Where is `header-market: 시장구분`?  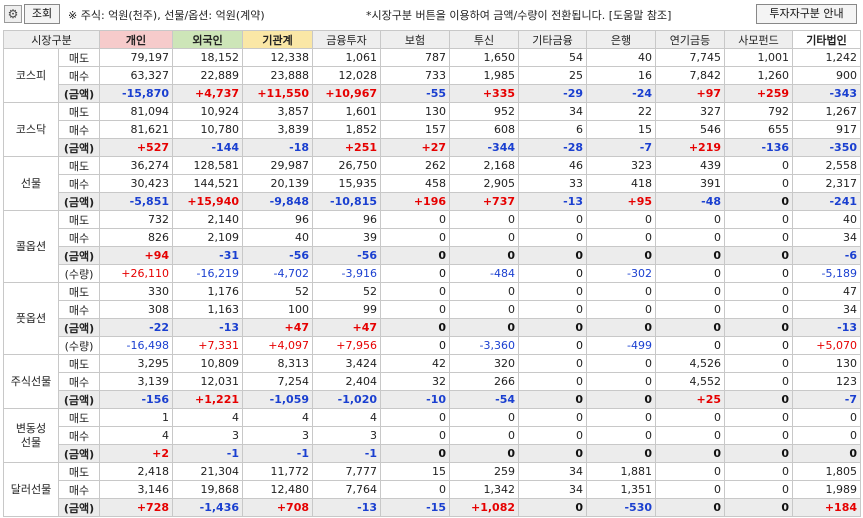 header-market: 시장구분 is located at coordinates (51, 39).